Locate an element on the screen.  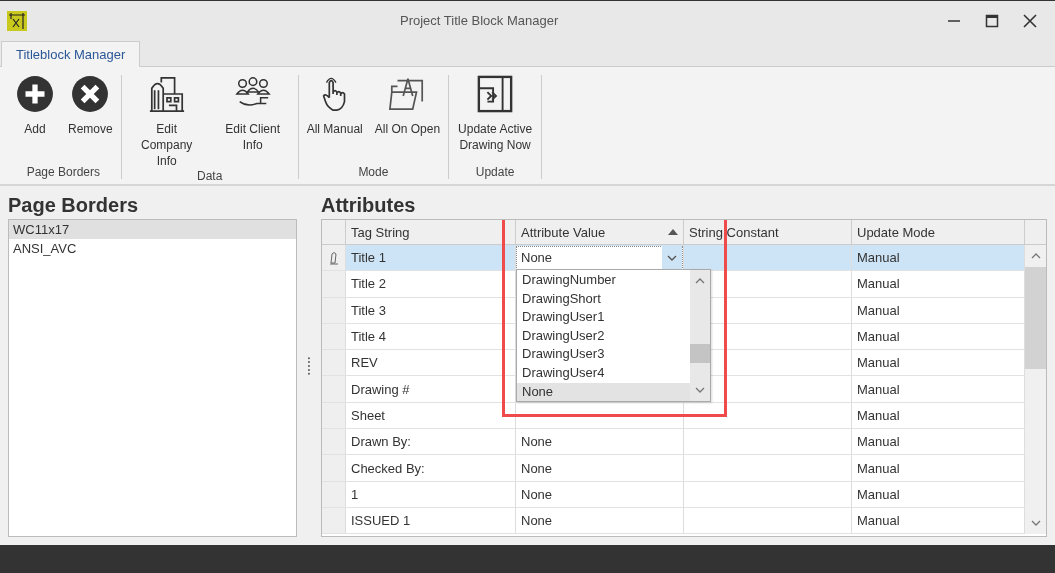
app-logo-icon is located at coordinates (17, 20).